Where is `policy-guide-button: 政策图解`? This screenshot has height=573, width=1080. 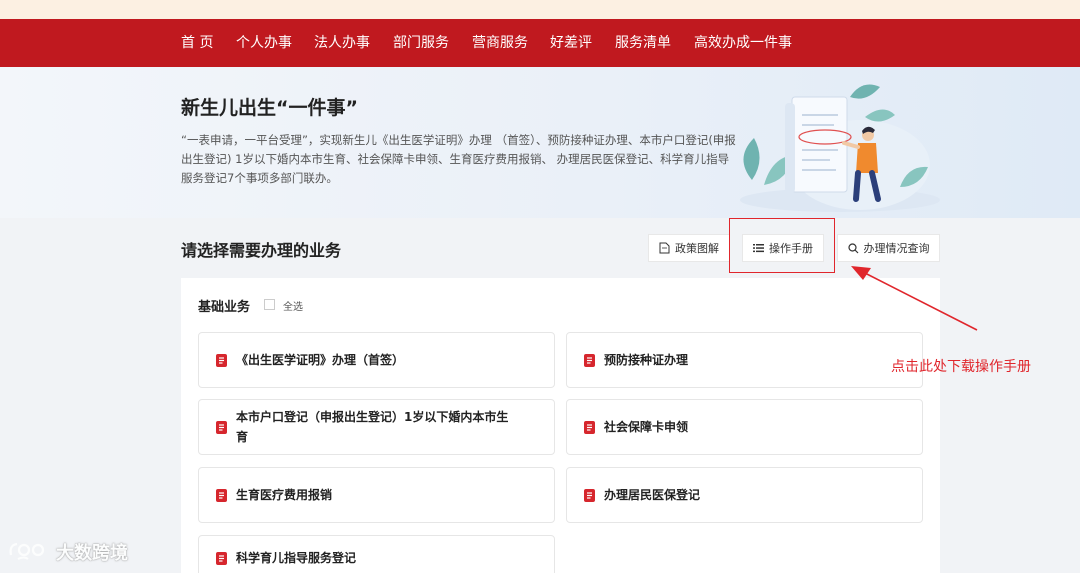
policy-guide-button: 政策图解 is located at coordinates (689, 248).